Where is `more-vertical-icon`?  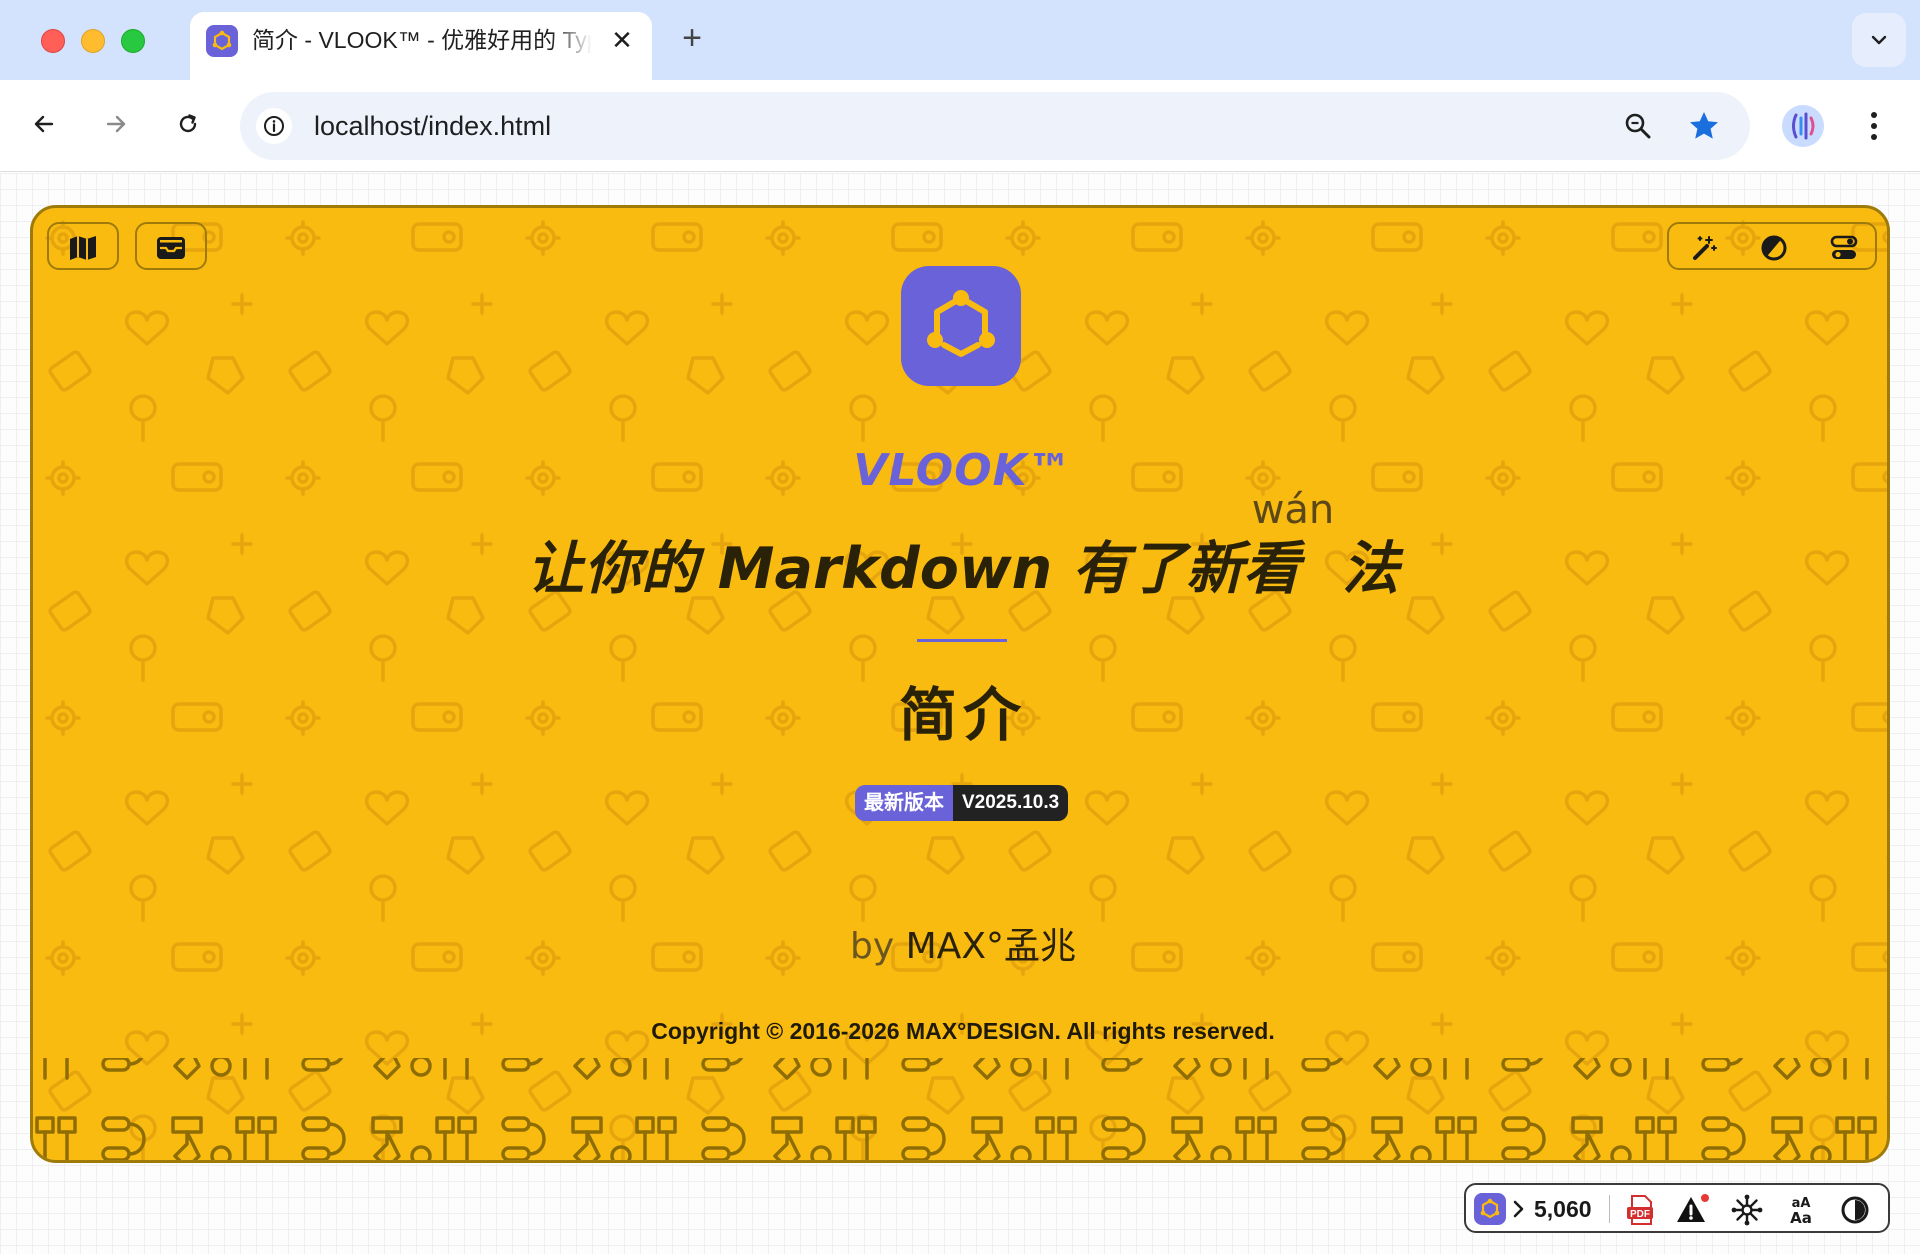 more-vertical-icon is located at coordinates (1874, 126).